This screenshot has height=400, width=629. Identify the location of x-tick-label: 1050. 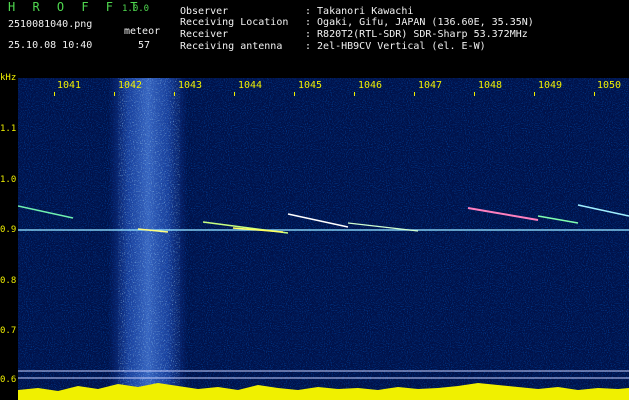
(609, 85).